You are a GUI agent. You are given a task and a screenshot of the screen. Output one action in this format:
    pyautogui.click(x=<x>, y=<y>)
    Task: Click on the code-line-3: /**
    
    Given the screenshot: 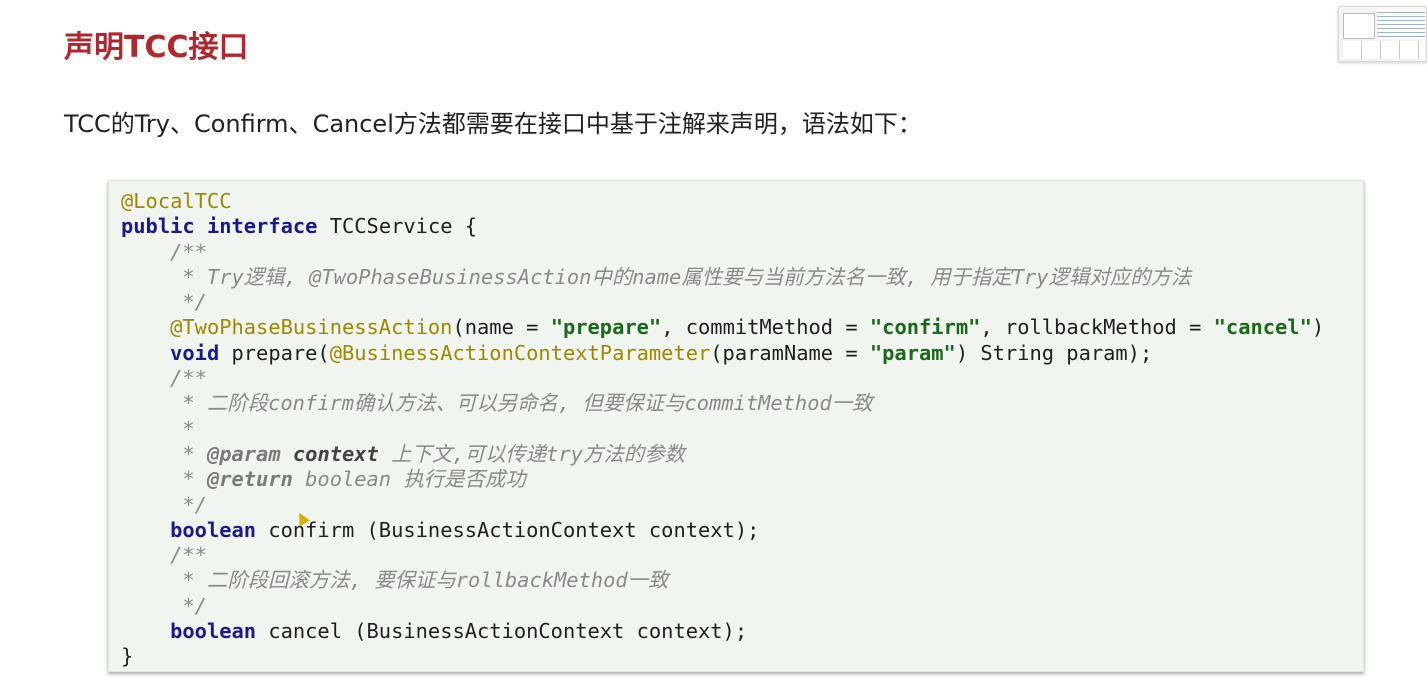 What is the action you would take?
    pyautogui.click(x=722, y=252)
    